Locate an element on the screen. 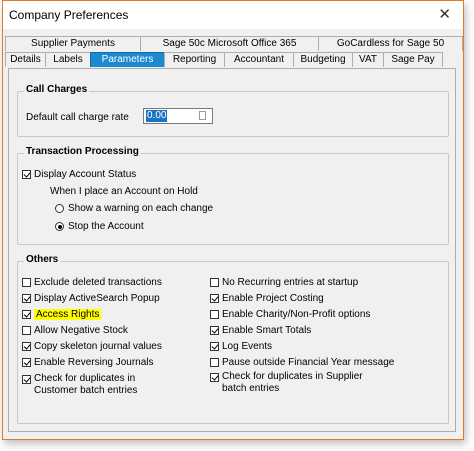 The height and width of the screenshot is (451, 474). display-account-status-row: Display Account Status is located at coordinates (79, 174).